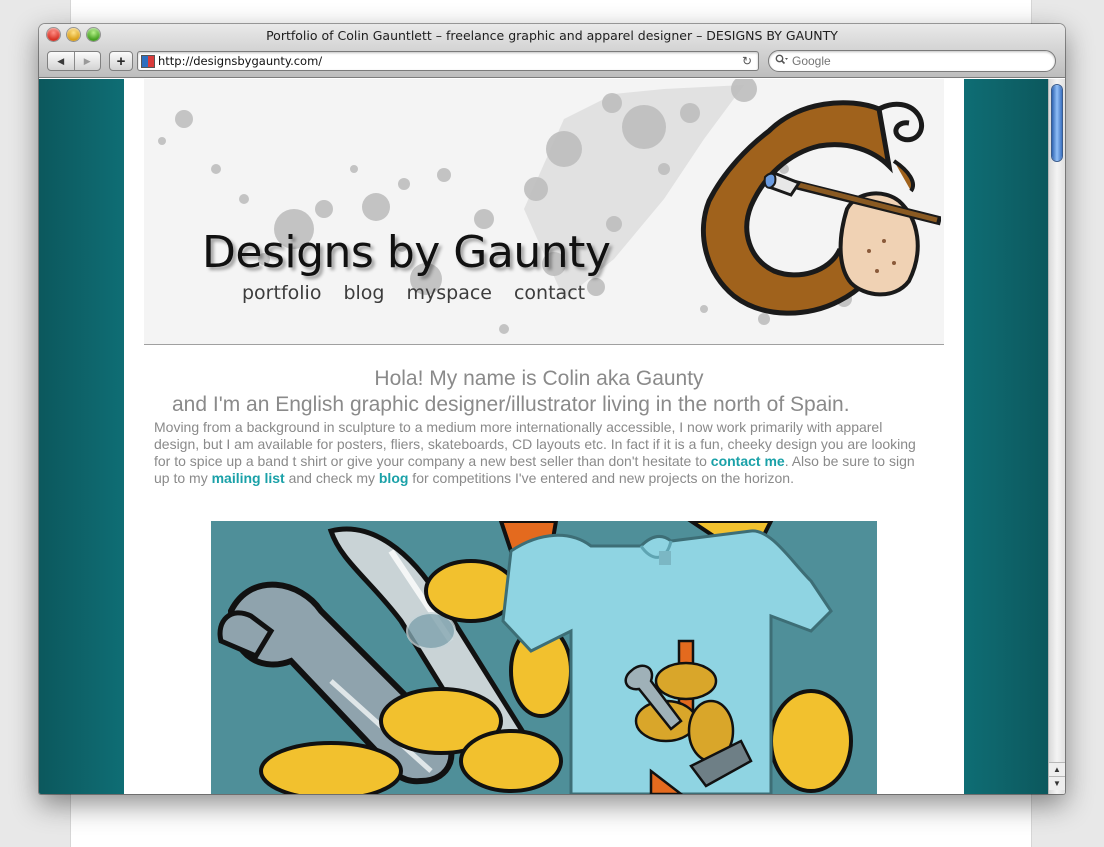 This screenshot has width=1104, height=847. I want to click on mailing-list-link: mailing list, so click(248, 478).